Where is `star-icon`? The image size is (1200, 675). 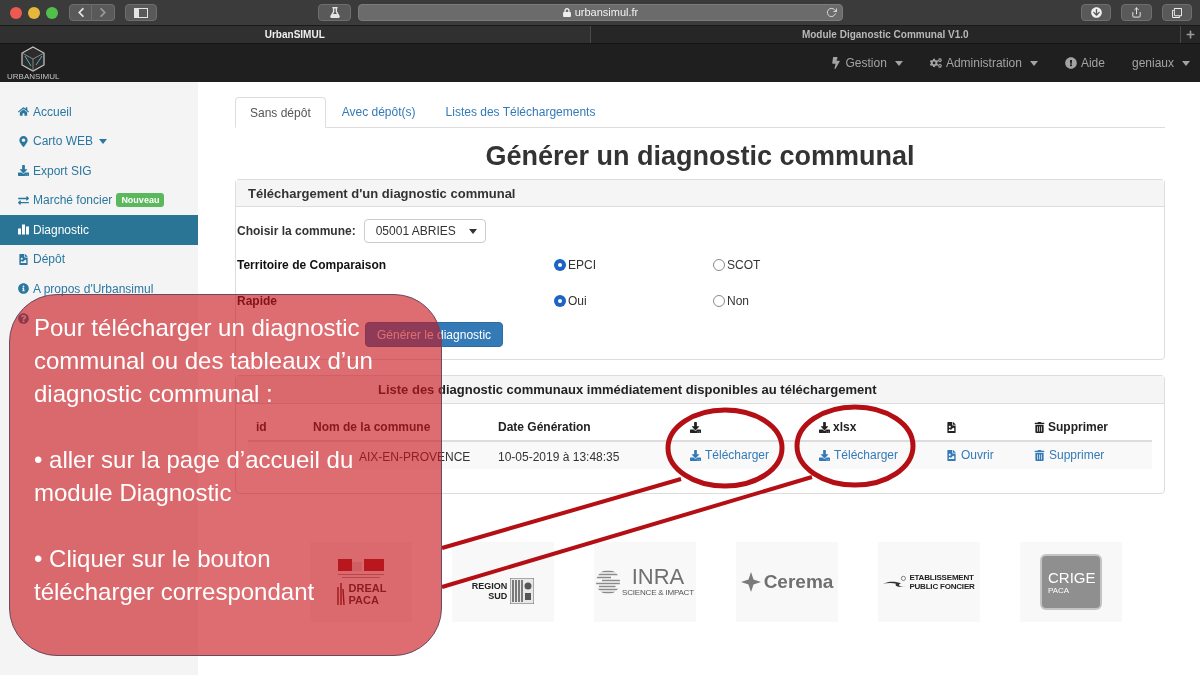
star-icon is located at coordinates (750, 582).